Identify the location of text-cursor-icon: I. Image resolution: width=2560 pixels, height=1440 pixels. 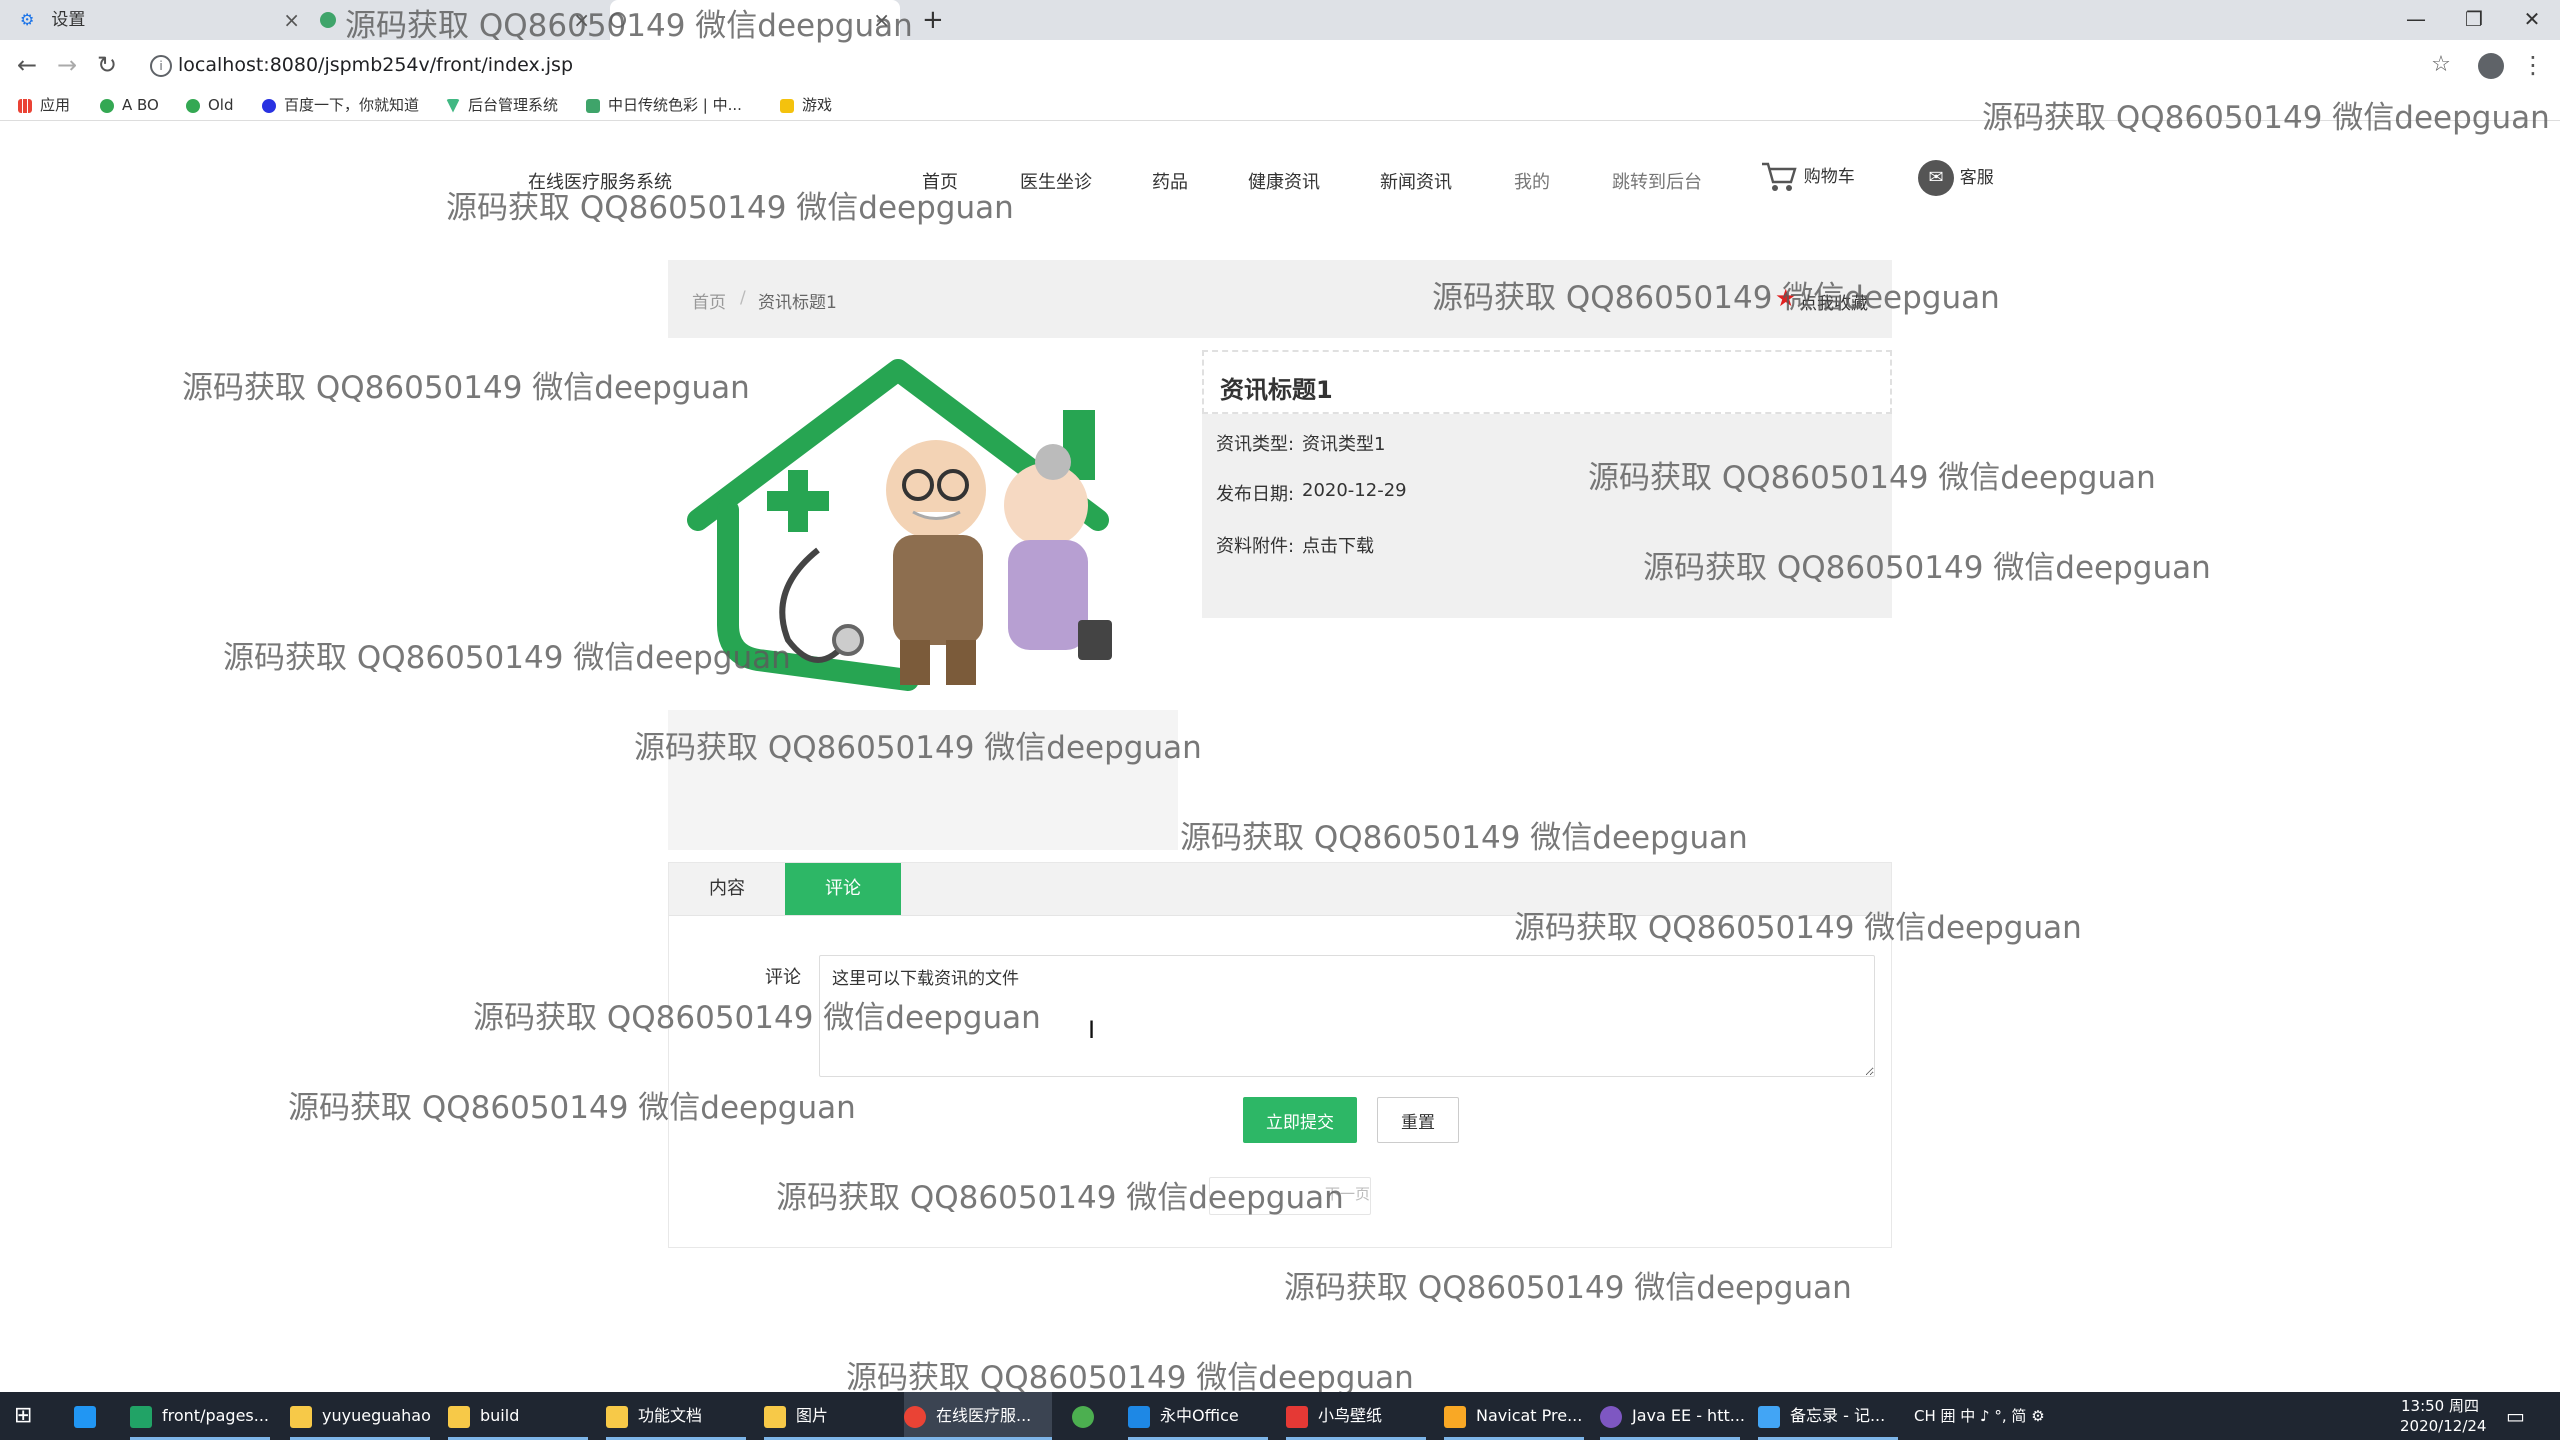
(1092, 1030).